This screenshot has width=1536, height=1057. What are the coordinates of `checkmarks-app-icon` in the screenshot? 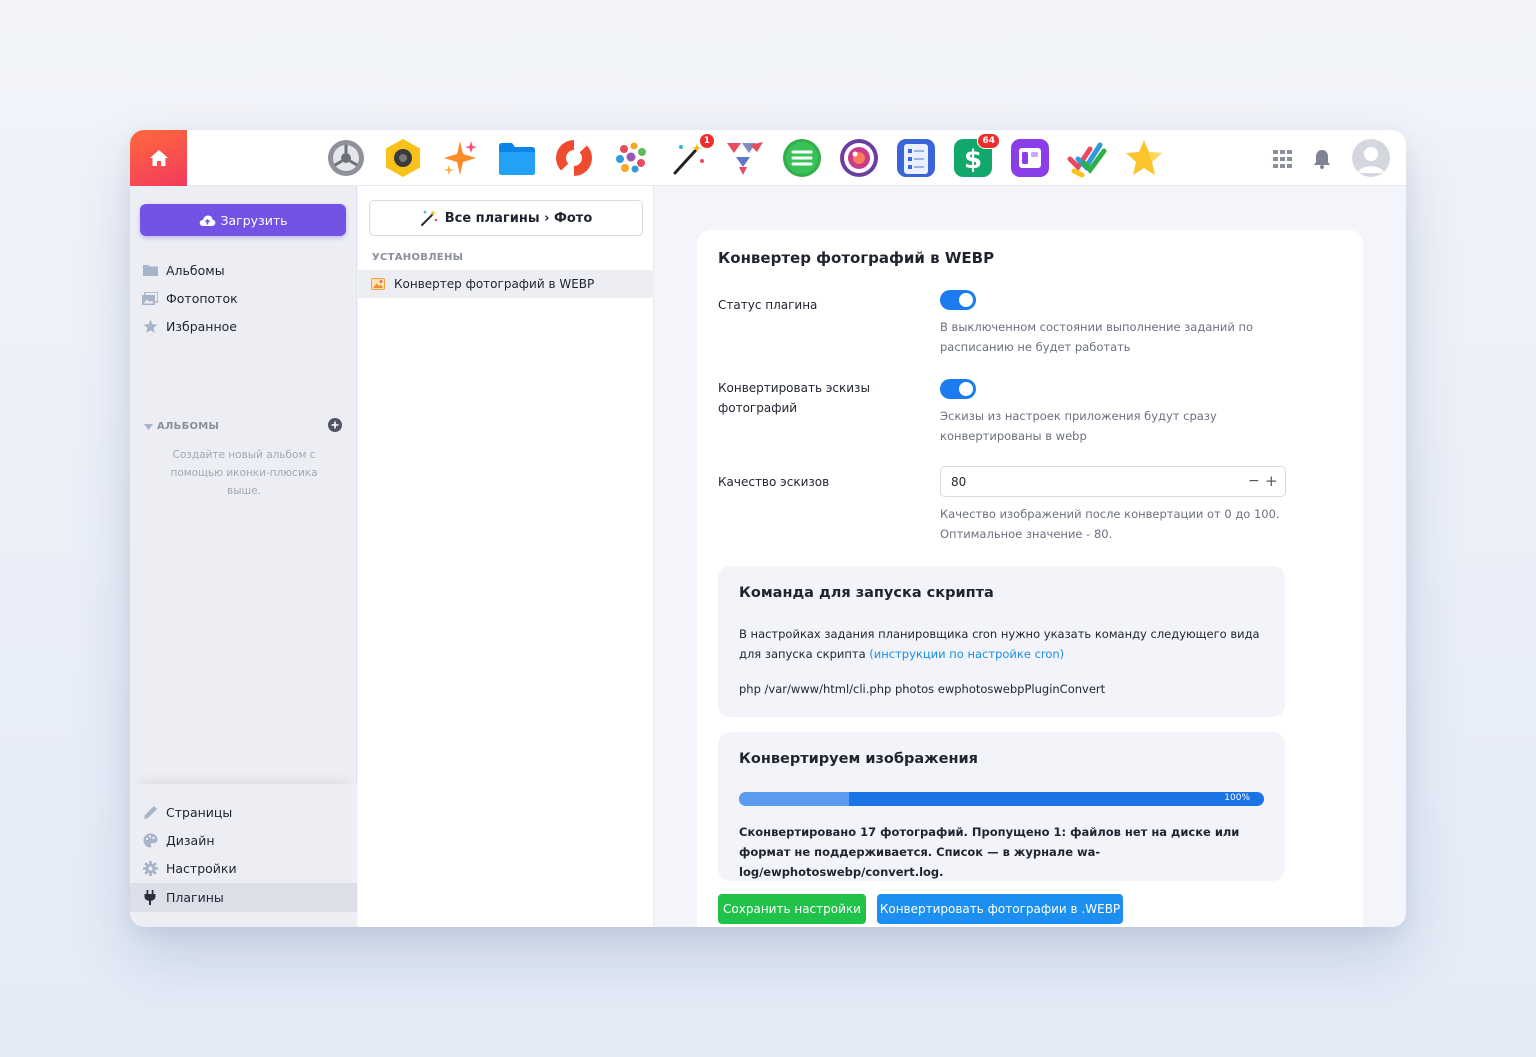 It's located at (1087, 158).